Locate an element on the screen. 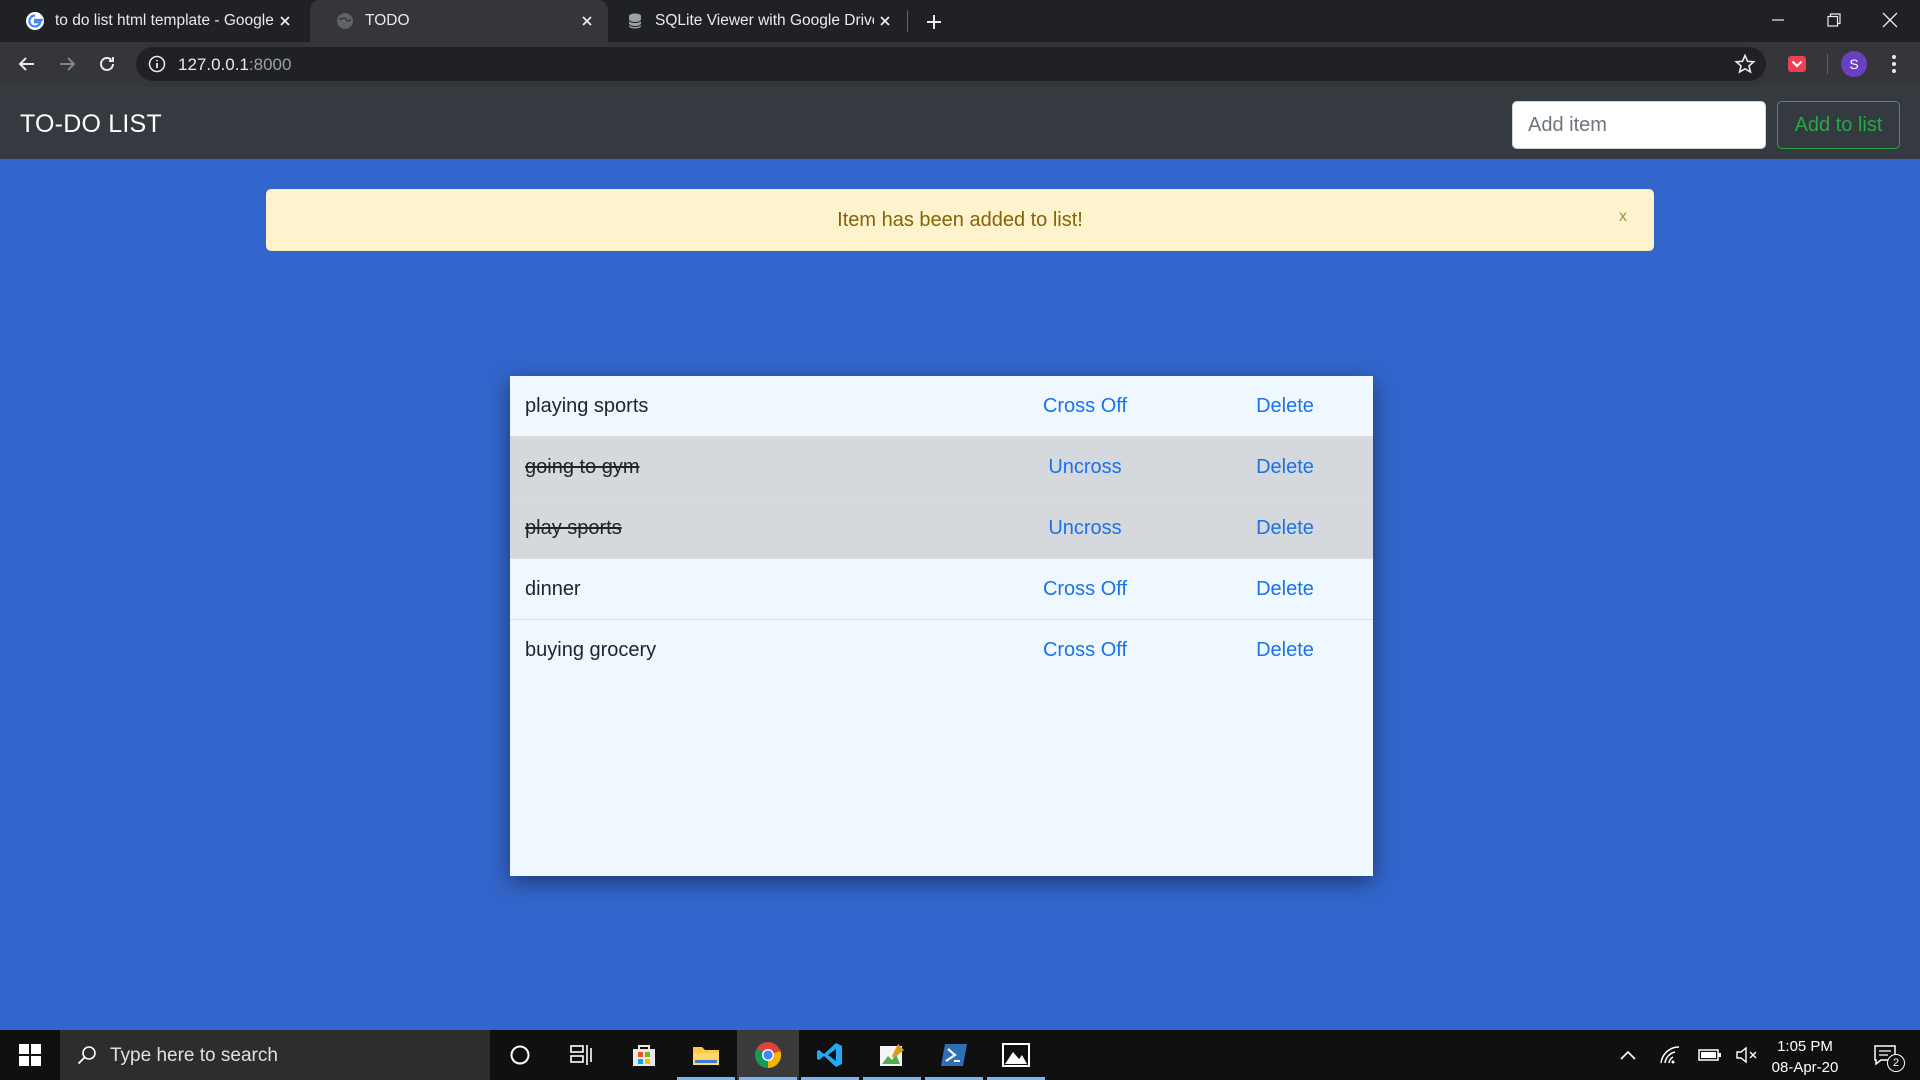 The width and height of the screenshot is (1920, 1080). photos-button is located at coordinates (1016, 1055).